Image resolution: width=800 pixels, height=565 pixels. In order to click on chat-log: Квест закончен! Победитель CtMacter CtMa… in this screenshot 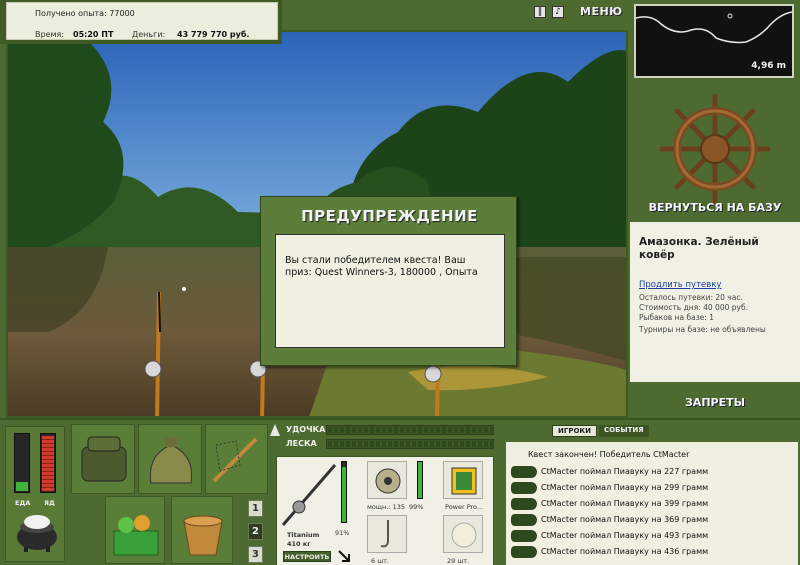, I will do `click(652, 503)`.